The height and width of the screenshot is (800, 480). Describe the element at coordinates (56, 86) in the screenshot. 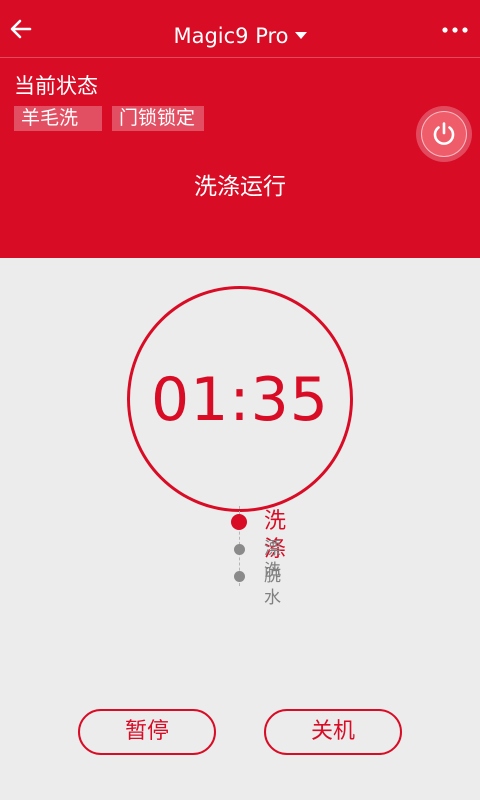

I see `current-status-label: 当前状态` at that location.